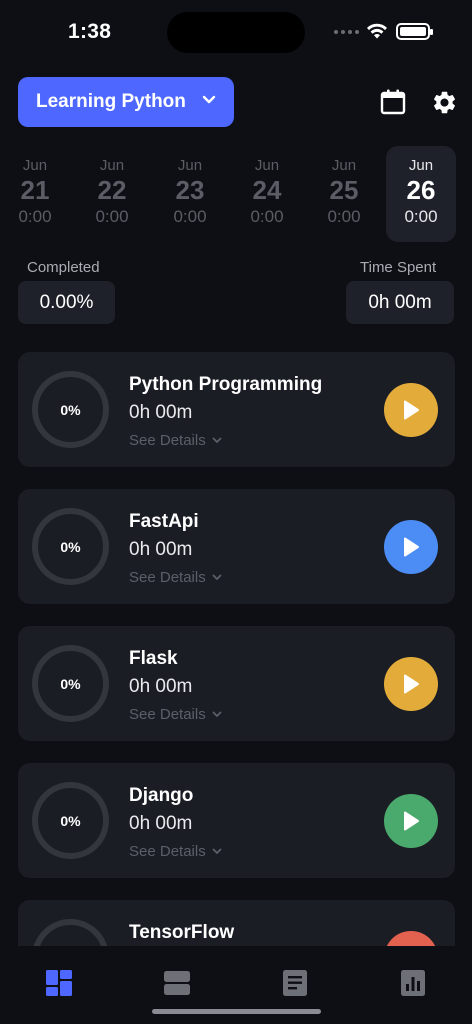  Describe the element at coordinates (398, 267) in the screenshot. I see `time-spent-label: Time Spent` at that location.